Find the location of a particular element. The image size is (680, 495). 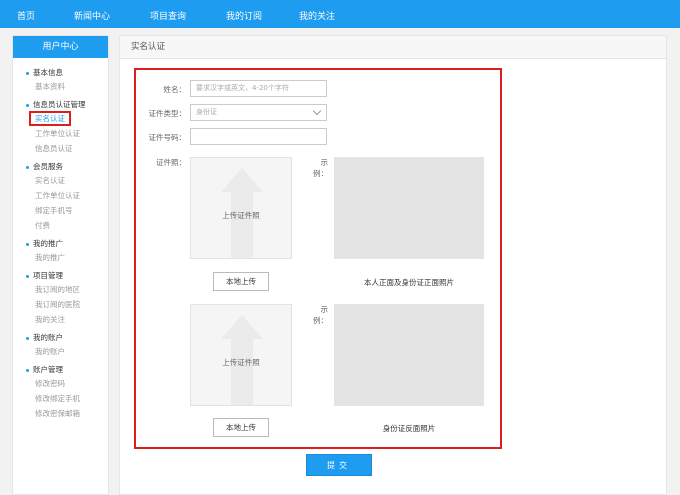

name-input: 要求汉字或英文，4-20个字符 is located at coordinates (258, 88).